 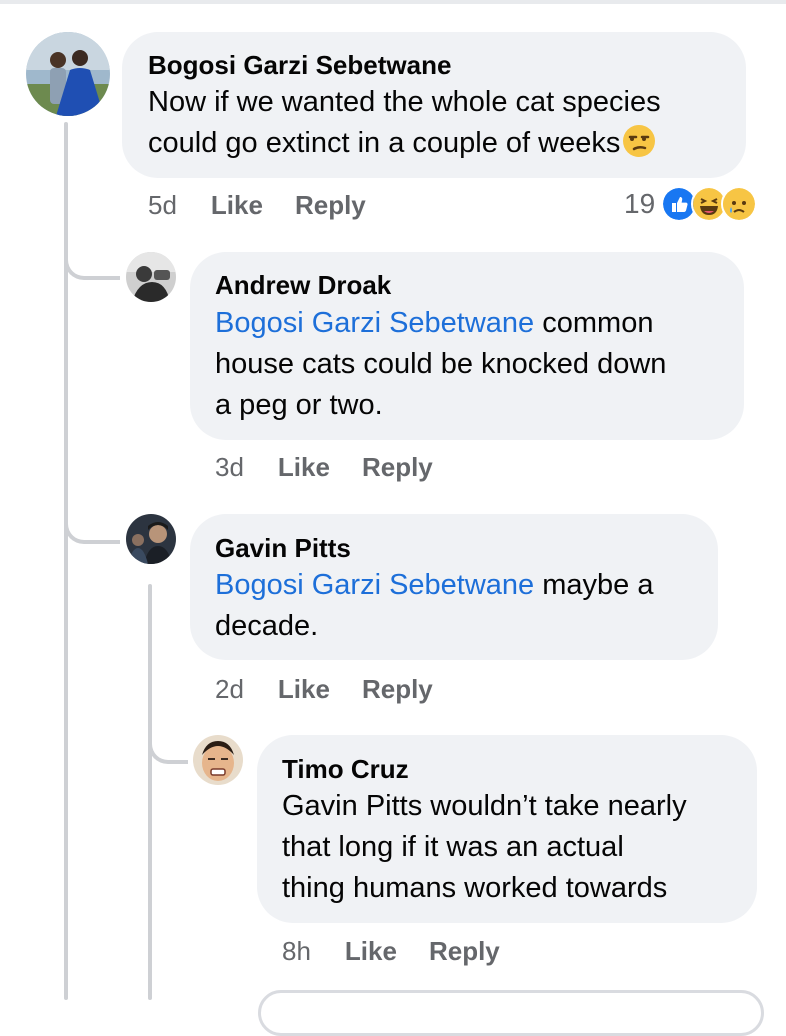 What do you see at coordinates (345, 769) in the screenshot?
I see `comment-author: Timo Cruz` at bounding box center [345, 769].